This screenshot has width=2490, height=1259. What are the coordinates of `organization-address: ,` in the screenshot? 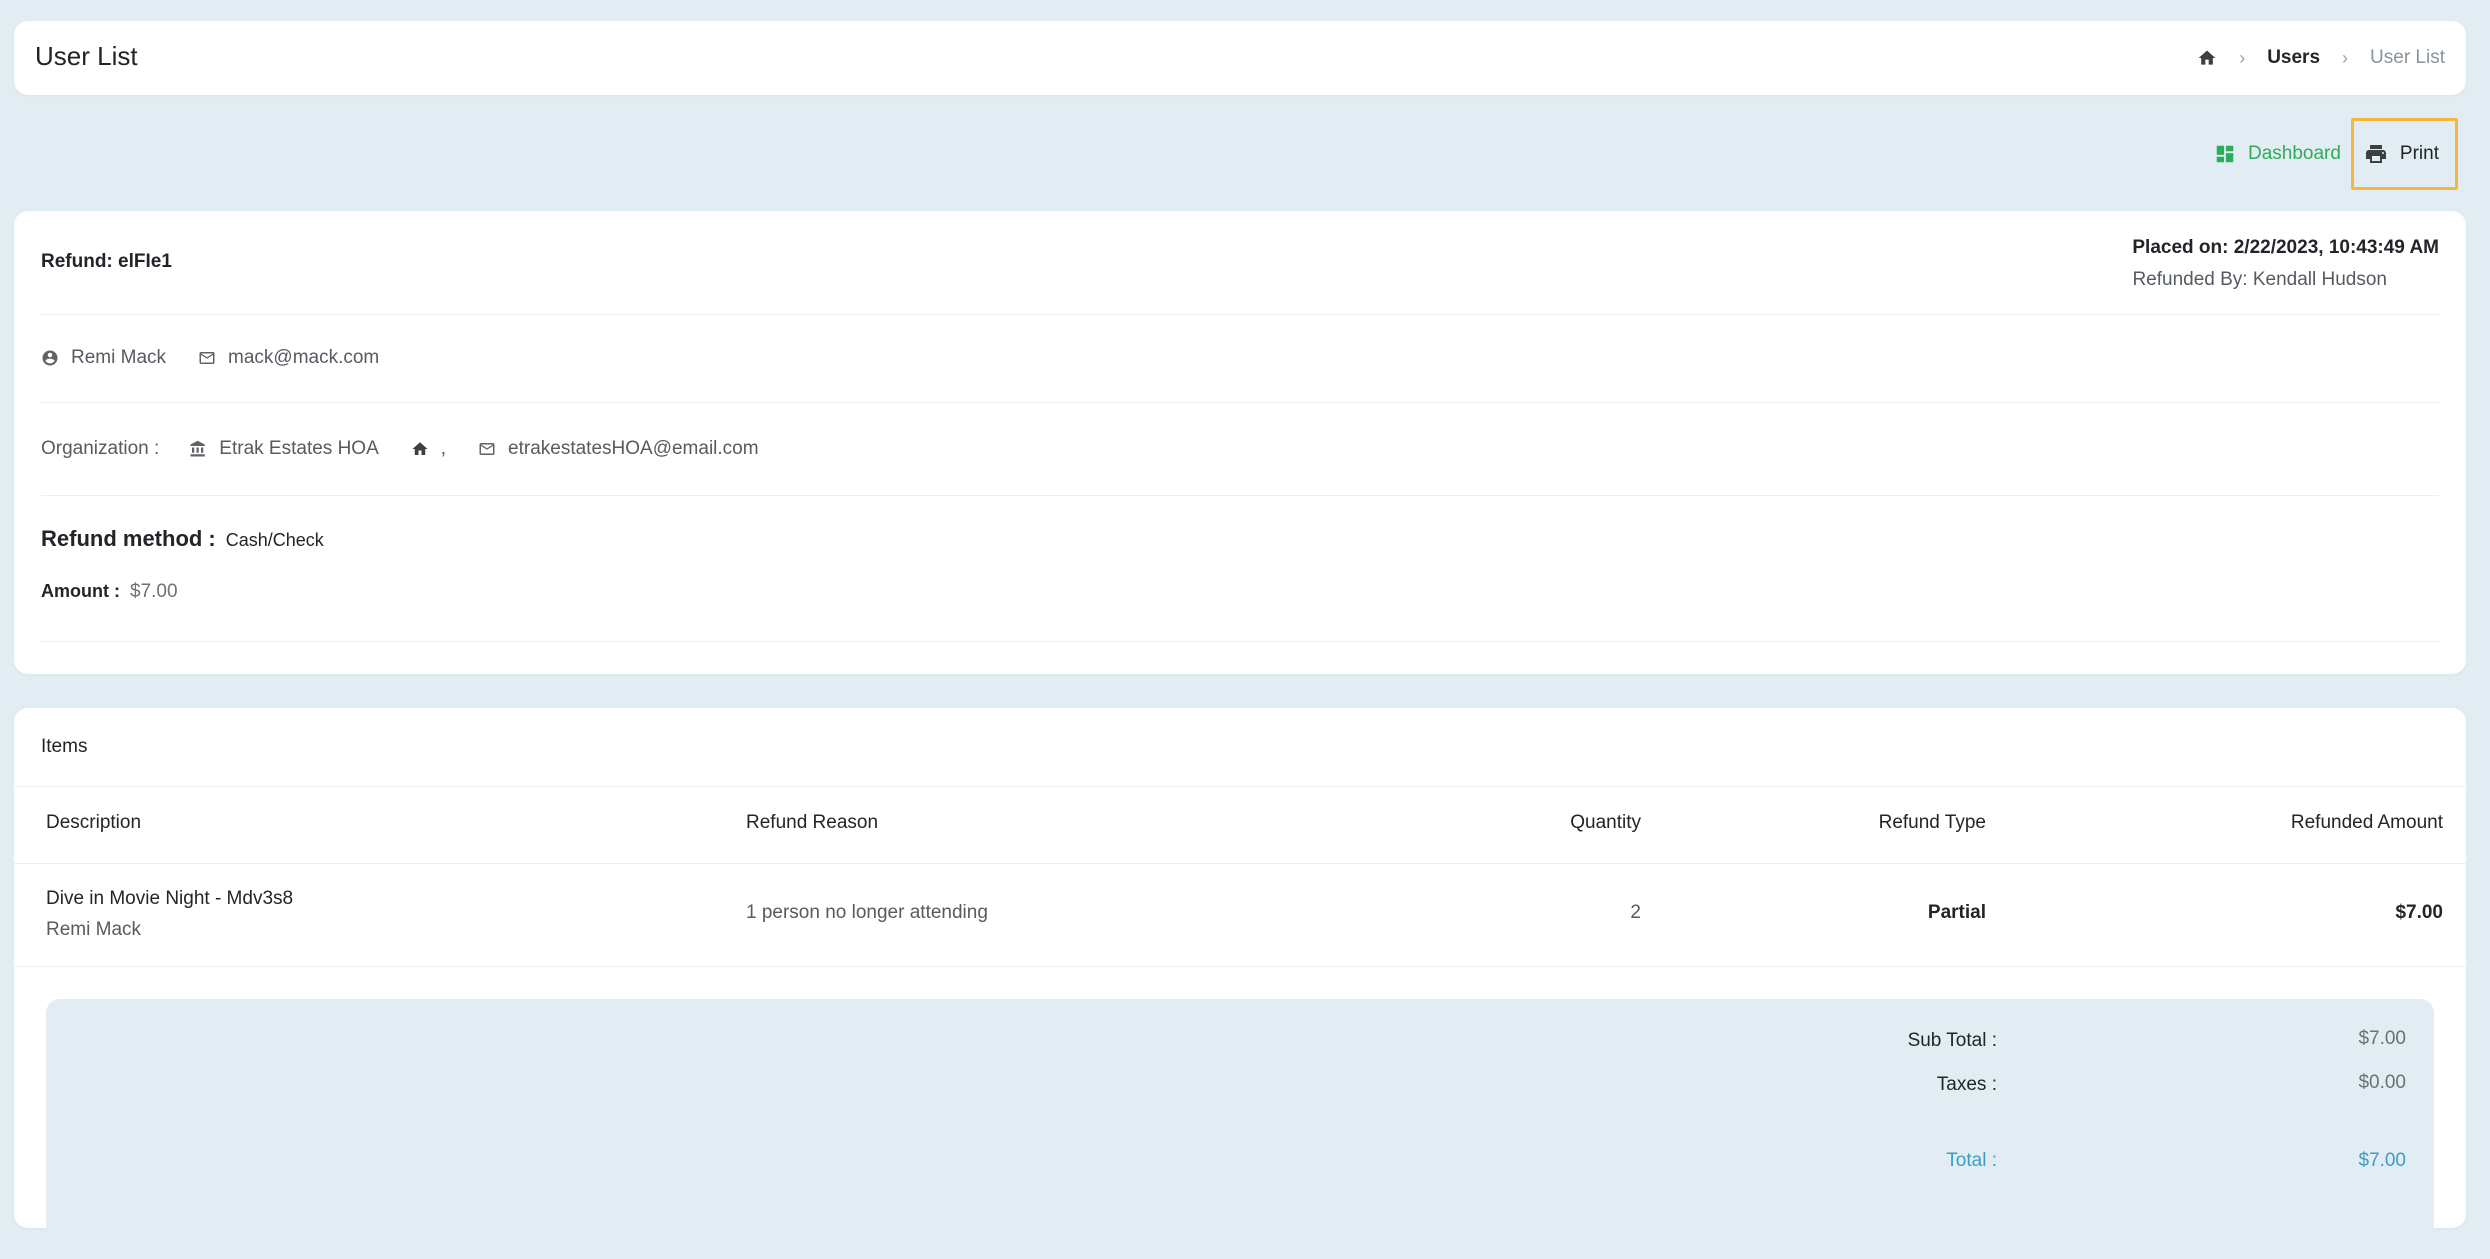 It's located at (443, 448).